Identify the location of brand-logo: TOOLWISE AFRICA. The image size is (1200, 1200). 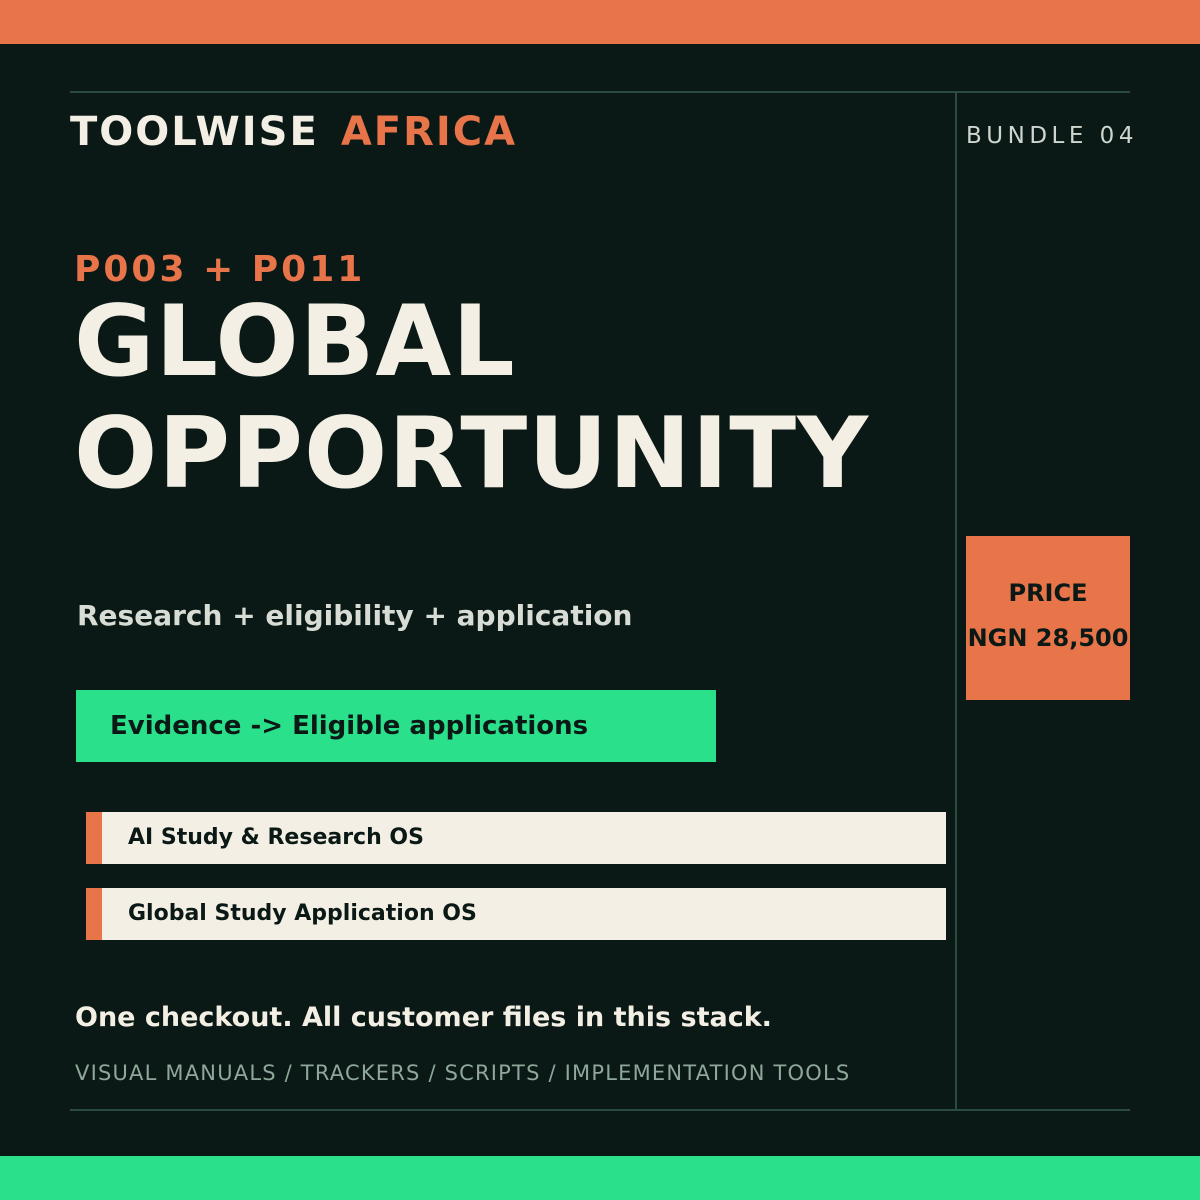
(293, 132).